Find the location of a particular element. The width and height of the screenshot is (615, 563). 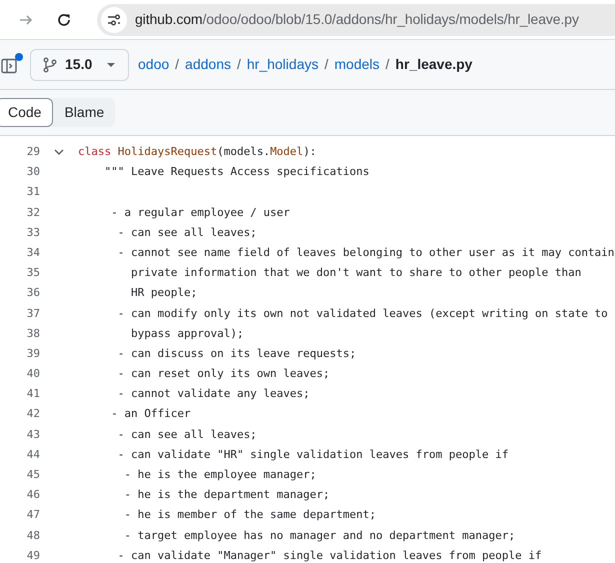

code-line: HR people; is located at coordinates (164, 293).